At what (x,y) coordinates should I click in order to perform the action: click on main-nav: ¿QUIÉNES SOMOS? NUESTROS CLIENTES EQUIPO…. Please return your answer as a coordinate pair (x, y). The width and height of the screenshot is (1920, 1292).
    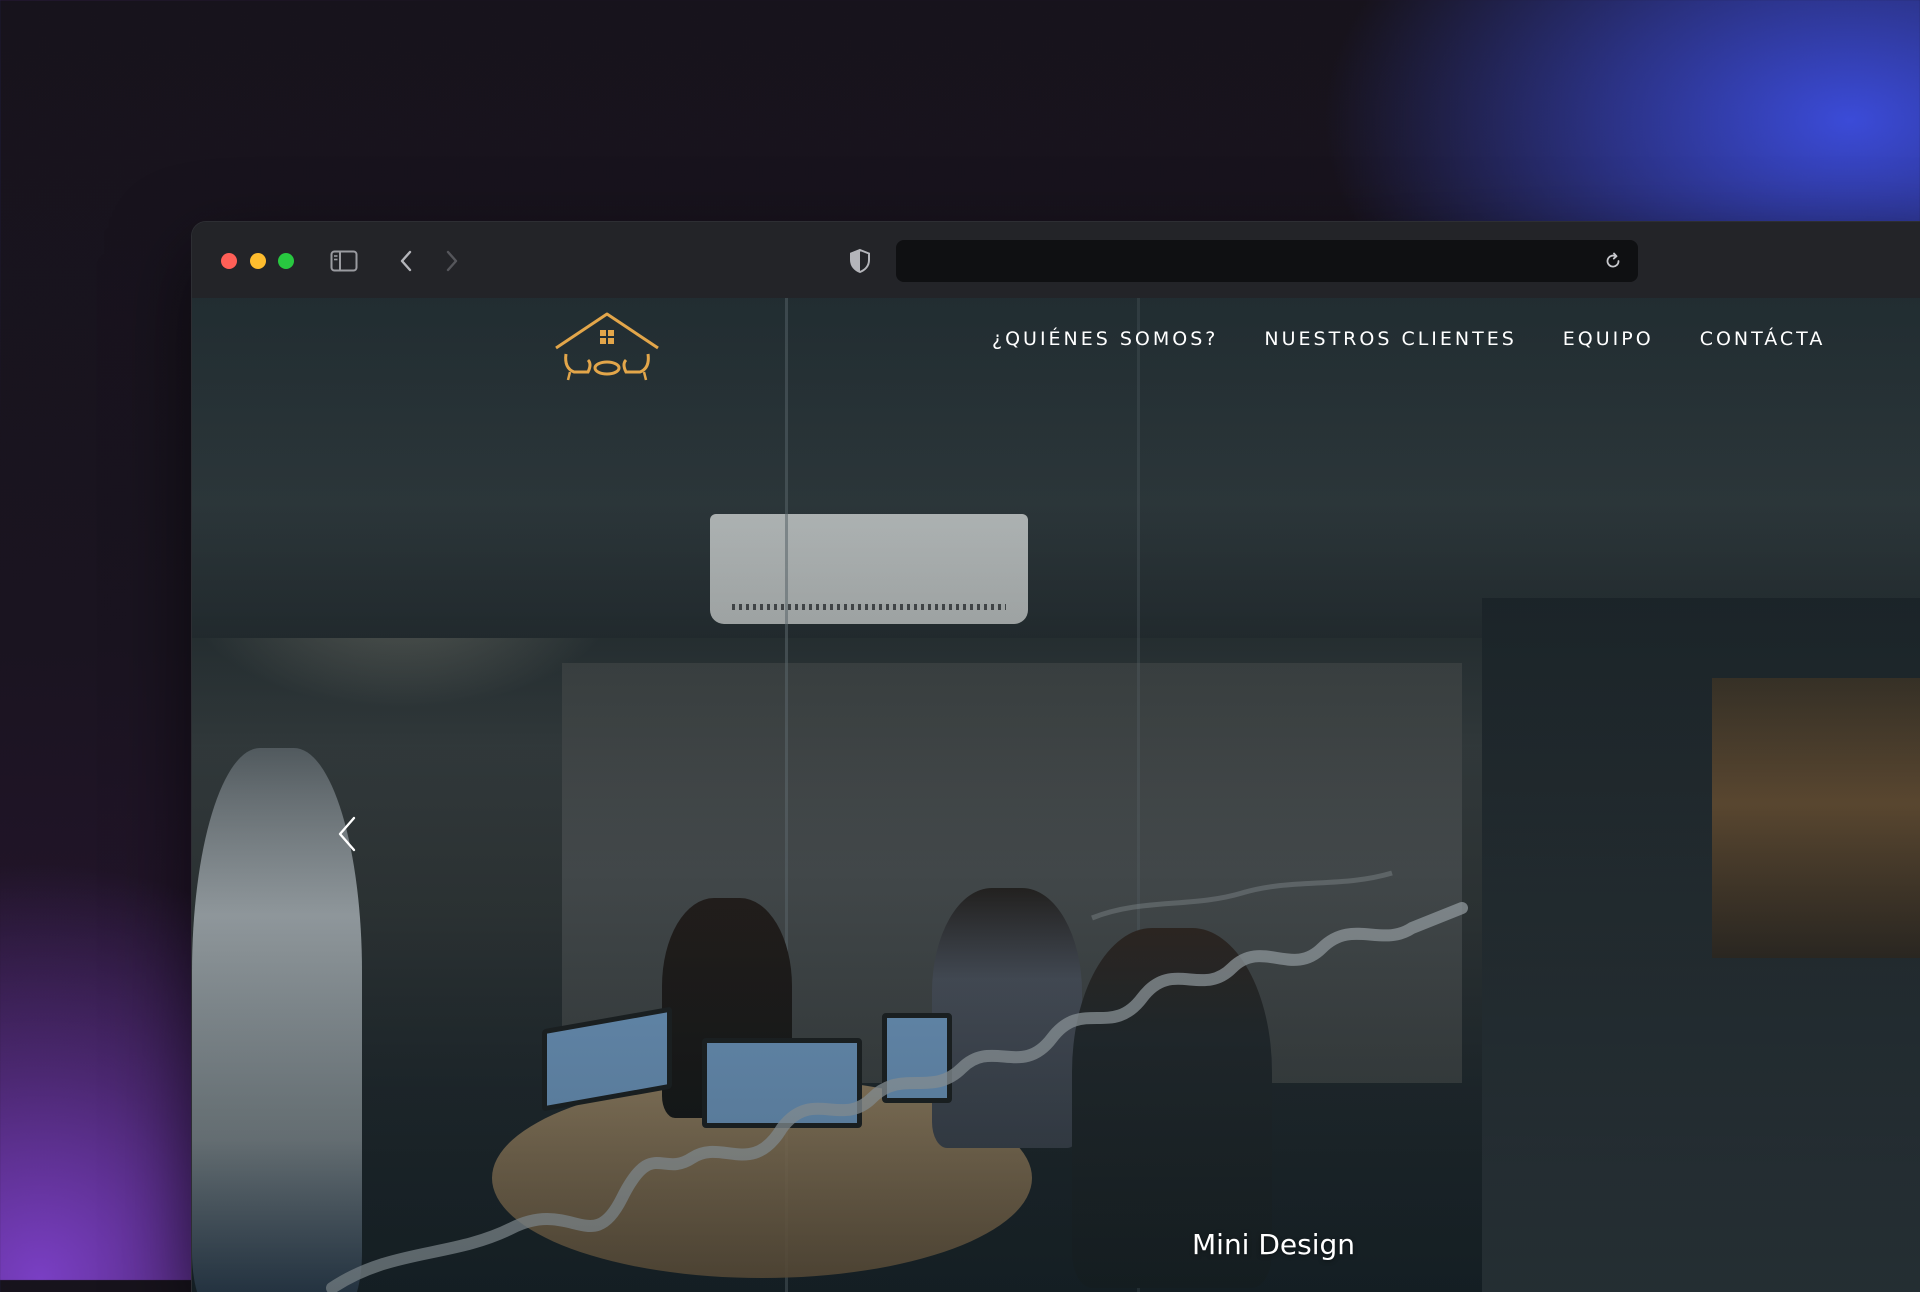
    Looking at the image, I should click on (1431, 339).